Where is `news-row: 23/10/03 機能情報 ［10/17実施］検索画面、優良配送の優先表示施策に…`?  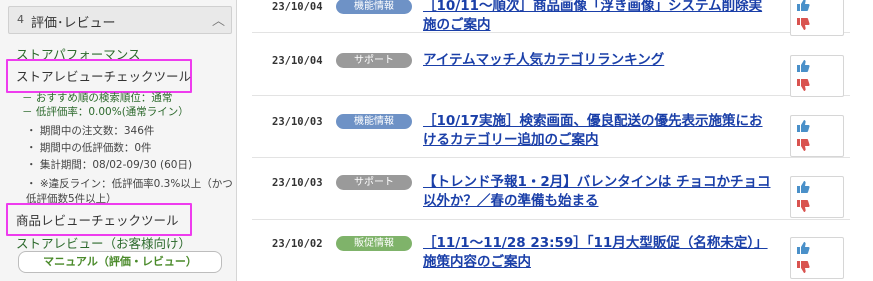 news-row: 23/10/03 機能情報 ［10/17実施］検索画面、優良配送の優先表示施策に… is located at coordinates (551, 128).